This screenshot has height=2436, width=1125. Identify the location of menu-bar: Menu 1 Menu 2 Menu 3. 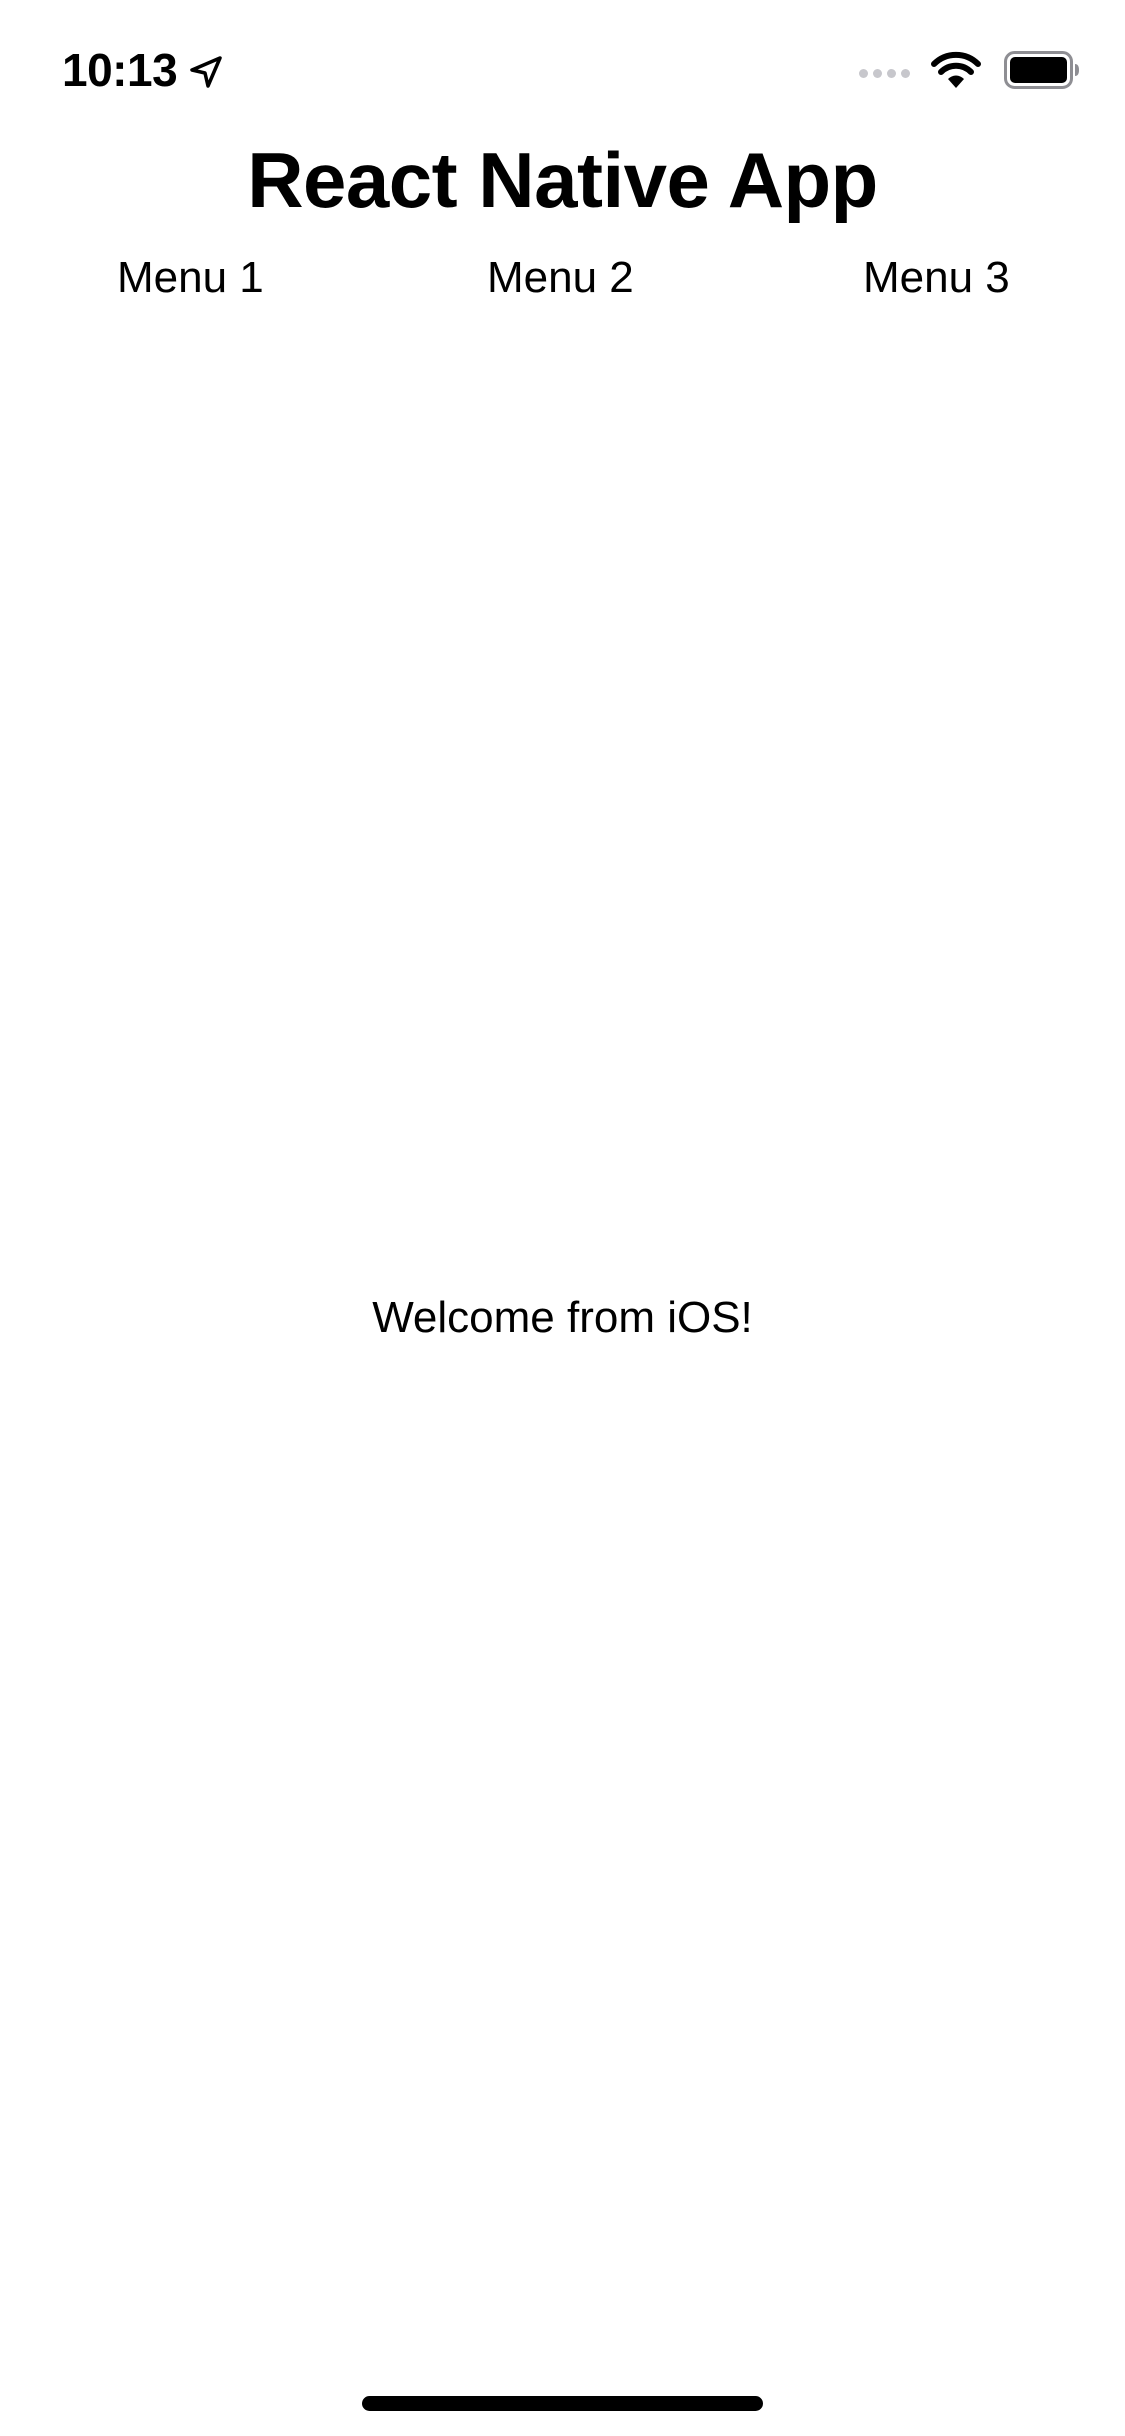
(562, 278).